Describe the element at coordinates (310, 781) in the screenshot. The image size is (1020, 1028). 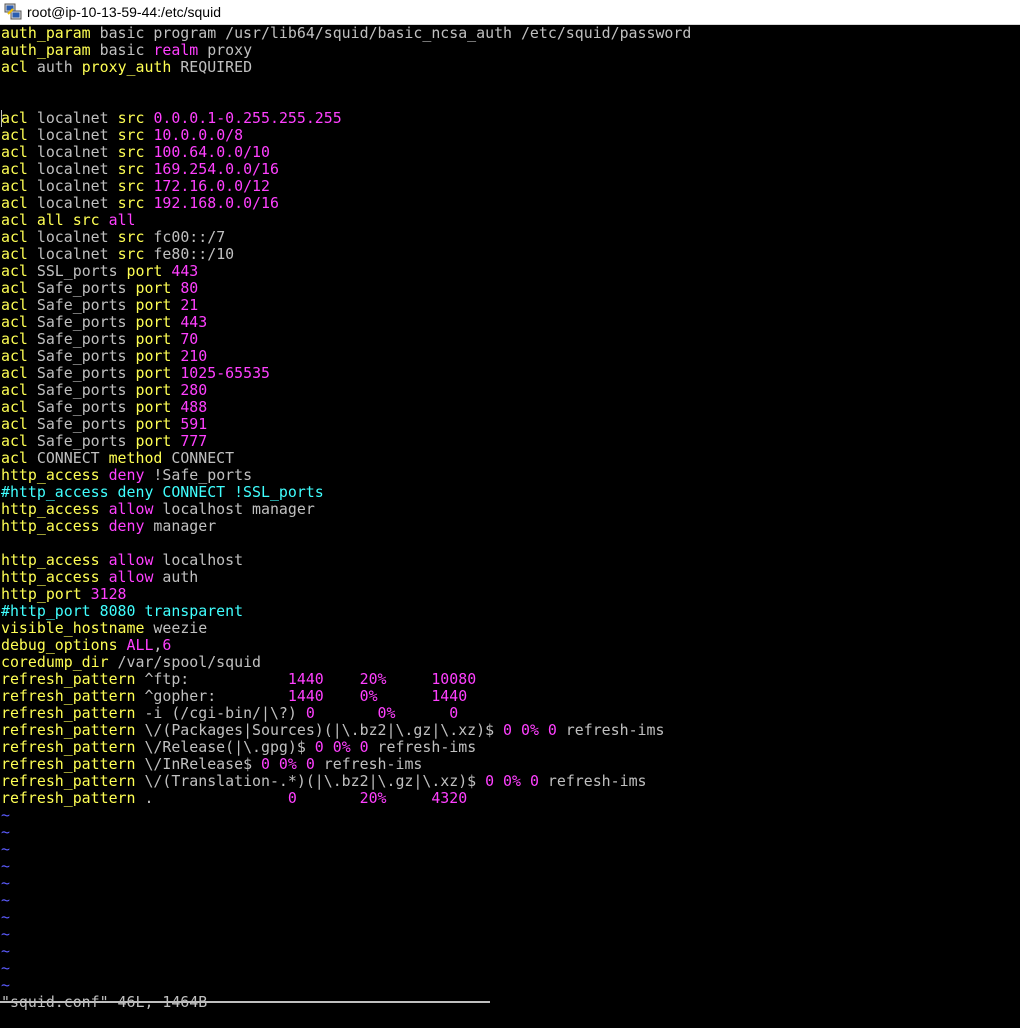
I see `code-token: \/(Translation-.*)(|\.bz2|\.gz|\.xz)$` at that location.